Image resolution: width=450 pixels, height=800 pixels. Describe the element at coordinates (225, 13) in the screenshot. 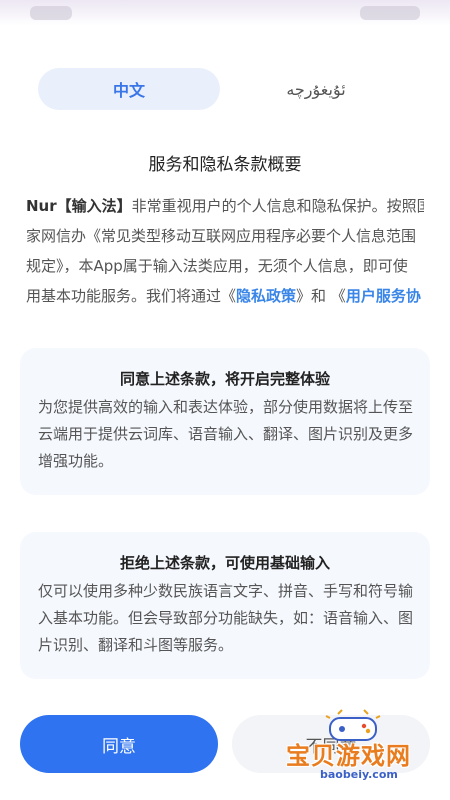

I see `status-bar` at that location.